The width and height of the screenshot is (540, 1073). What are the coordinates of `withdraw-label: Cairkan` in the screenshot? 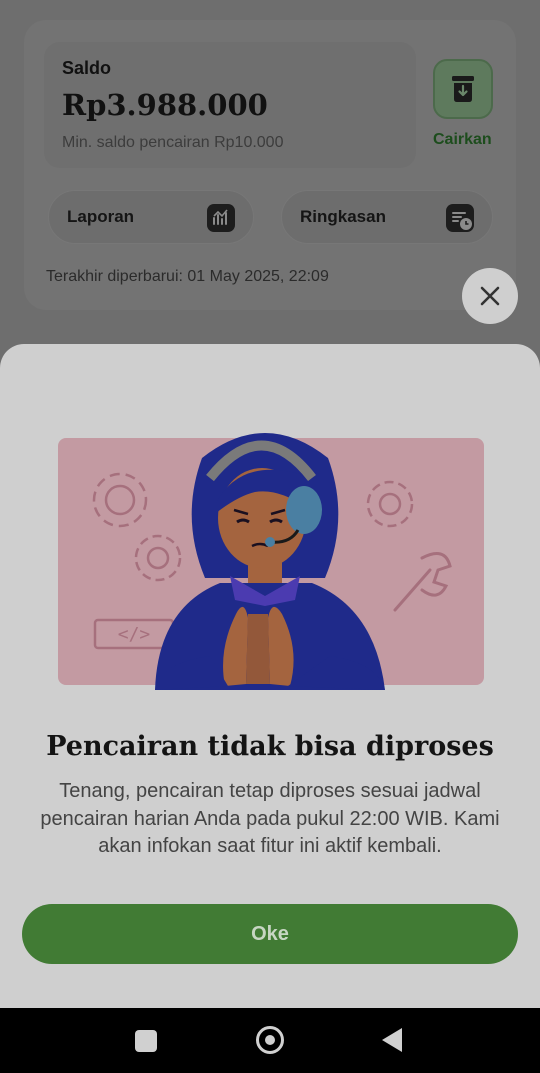 It's located at (462, 140).